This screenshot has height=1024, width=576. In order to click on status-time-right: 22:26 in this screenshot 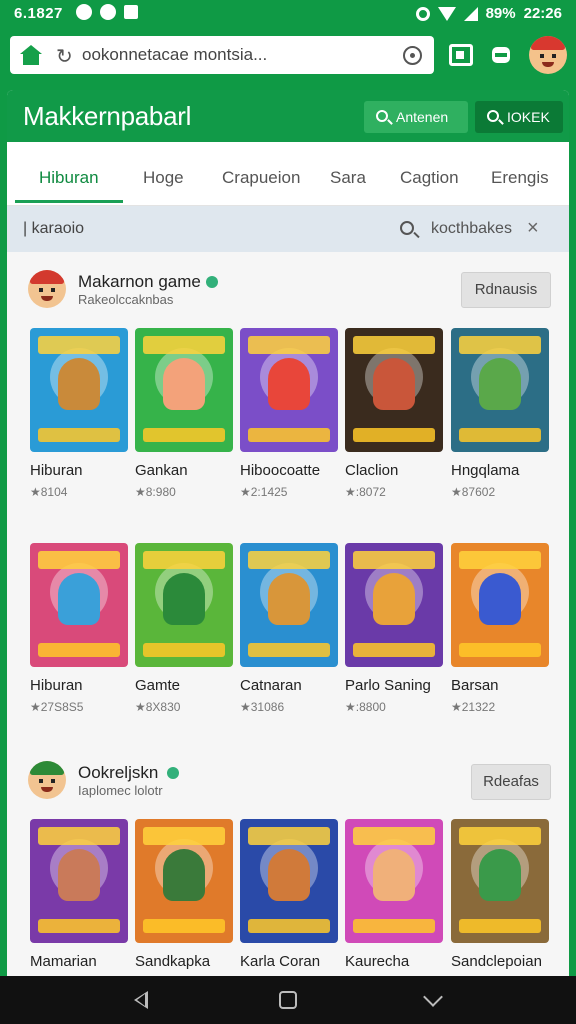, I will do `click(542, 13)`.